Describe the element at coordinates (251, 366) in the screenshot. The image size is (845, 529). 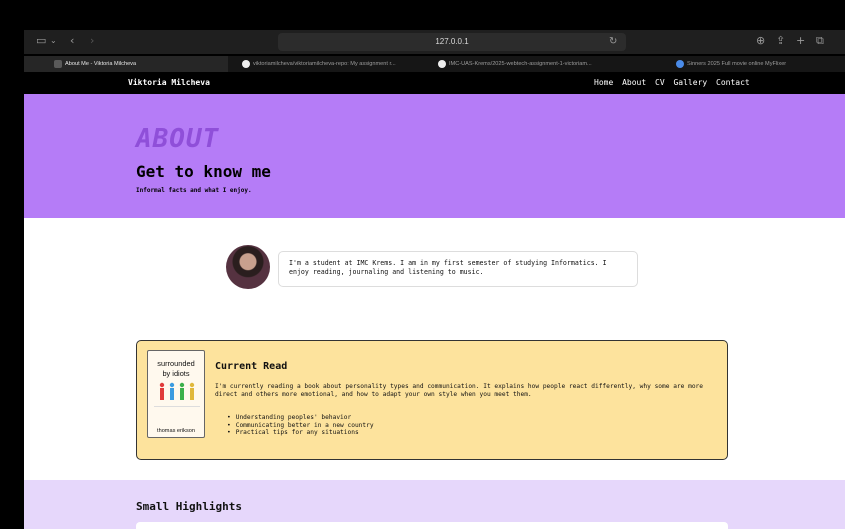
I see `current-read-title: Current Read` at that location.